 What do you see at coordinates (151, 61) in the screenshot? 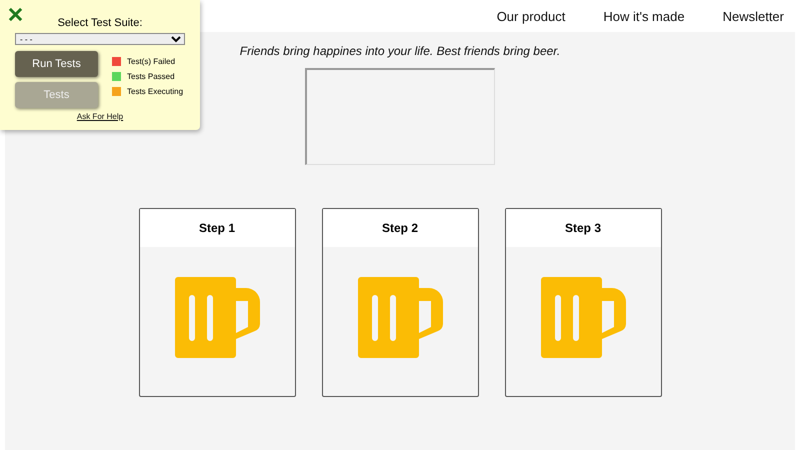
I see `legend-label: Test(s) Failed` at bounding box center [151, 61].